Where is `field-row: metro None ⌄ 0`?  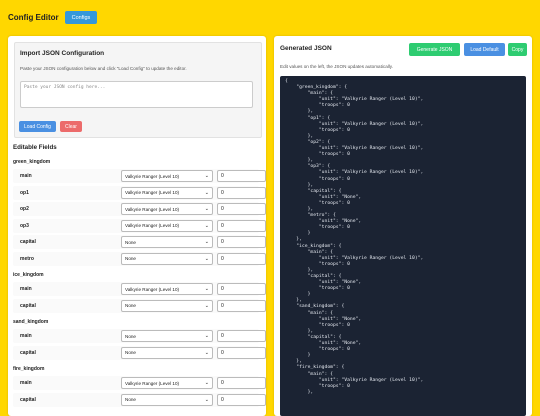 field-row: metro None ⌄ 0 is located at coordinates (139, 258).